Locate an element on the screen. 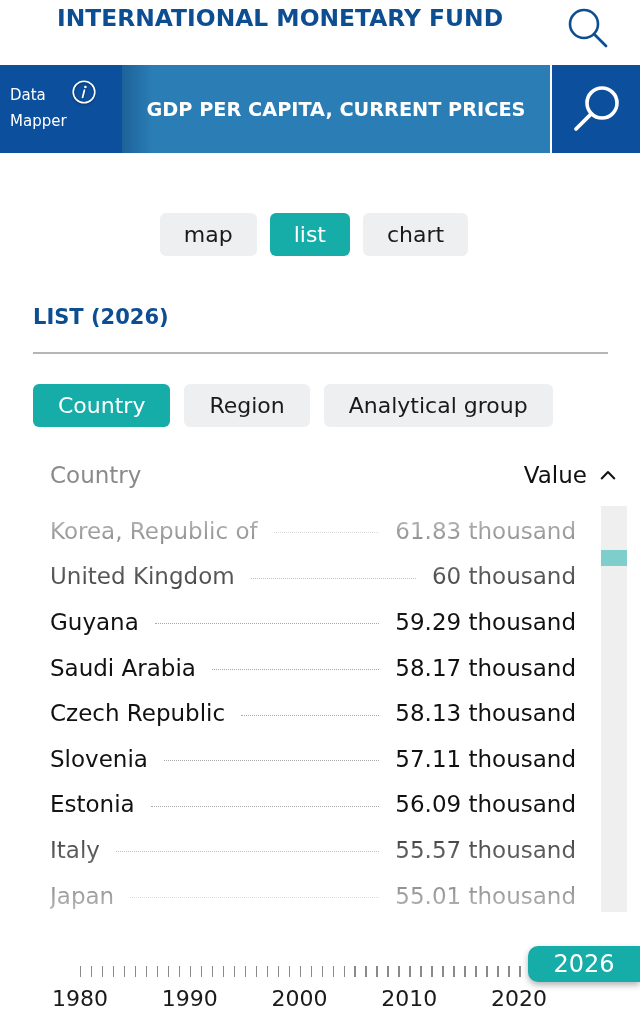 Image resolution: width=640 pixels, height=1015 pixels. search-button is located at coordinates (595, 109).